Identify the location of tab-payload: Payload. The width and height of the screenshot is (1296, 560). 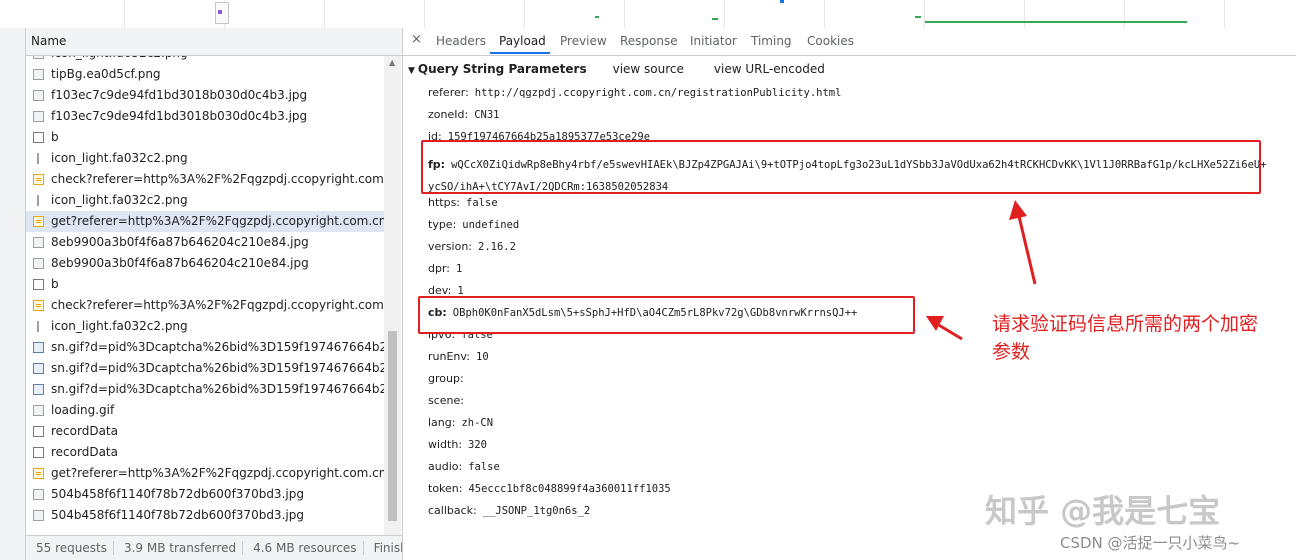
(522, 41).